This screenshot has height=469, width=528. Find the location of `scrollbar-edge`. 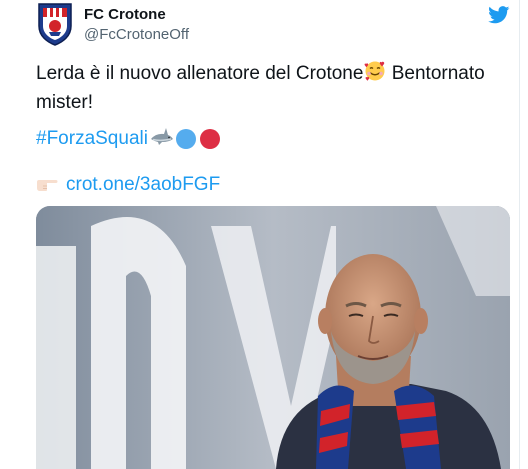

scrollbar-edge is located at coordinates (523, 234).